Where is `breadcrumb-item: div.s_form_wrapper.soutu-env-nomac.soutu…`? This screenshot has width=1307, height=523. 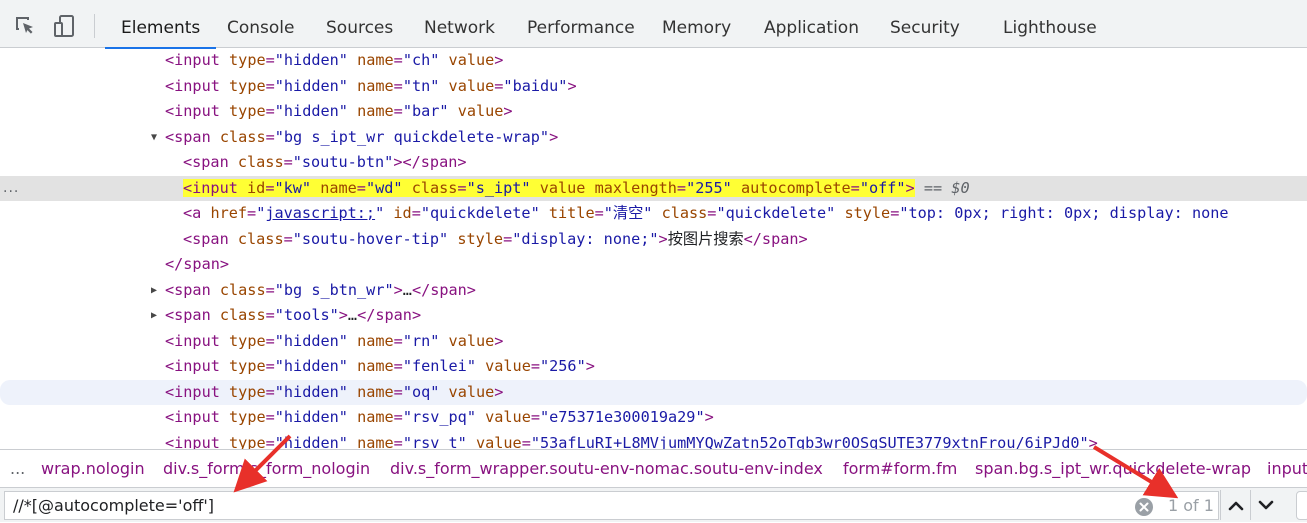
breadcrumb-item: div.s_form_wrapper.soutu-env-nomac.soutu… is located at coordinates (606, 468).